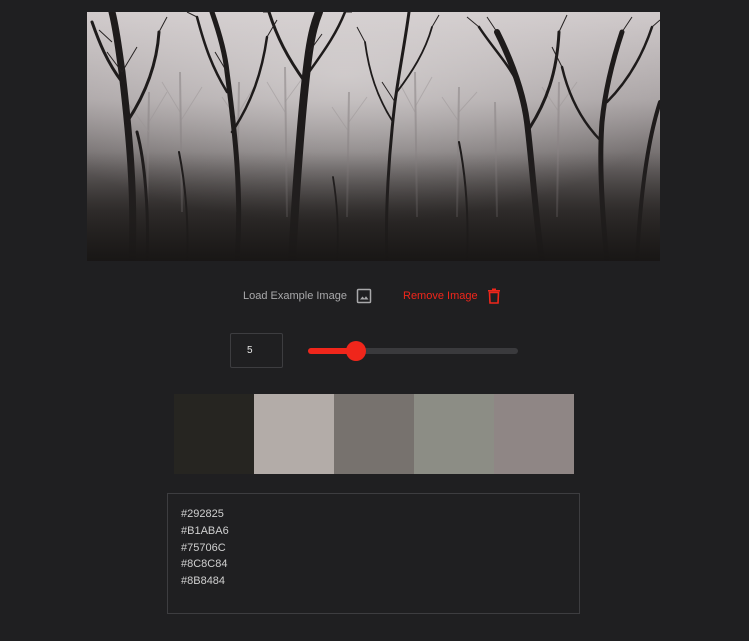 The image size is (749, 641). Describe the element at coordinates (202, 514) in the screenshot. I see `hex-code-line: #292825` at that location.